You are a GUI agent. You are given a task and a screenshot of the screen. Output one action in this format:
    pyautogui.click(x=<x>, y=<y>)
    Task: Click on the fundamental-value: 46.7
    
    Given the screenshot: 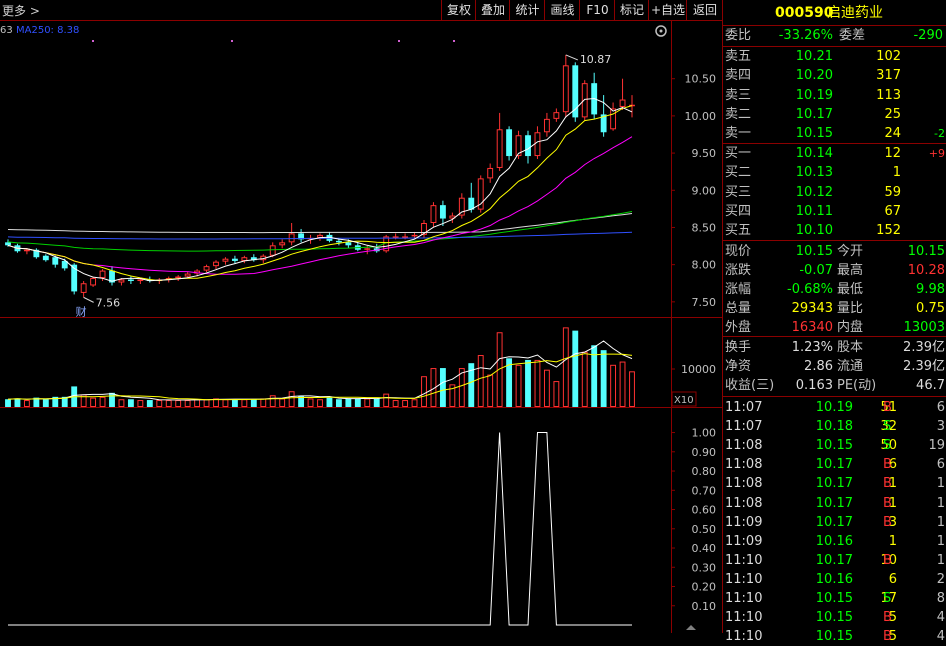 What is the action you would take?
    pyautogui.click(x=930, y=385)
    